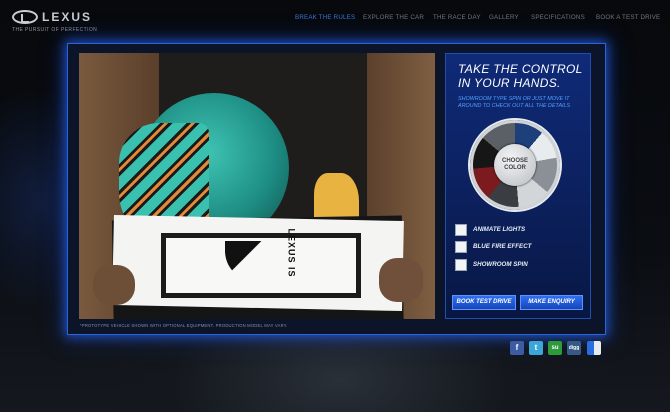 The width and height of the screenshot is (670, 412). I want to click on stumbleupon-icon: su, so click(555, 348).